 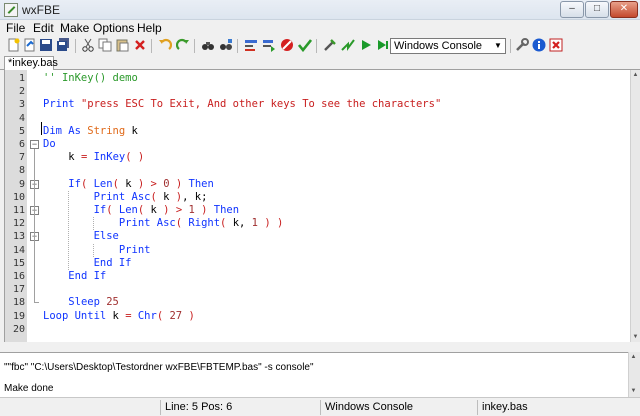 What do you see at coordinates (522, 46) in the screenshot?
I see `settings-icon` at bounding box center [522, 46].